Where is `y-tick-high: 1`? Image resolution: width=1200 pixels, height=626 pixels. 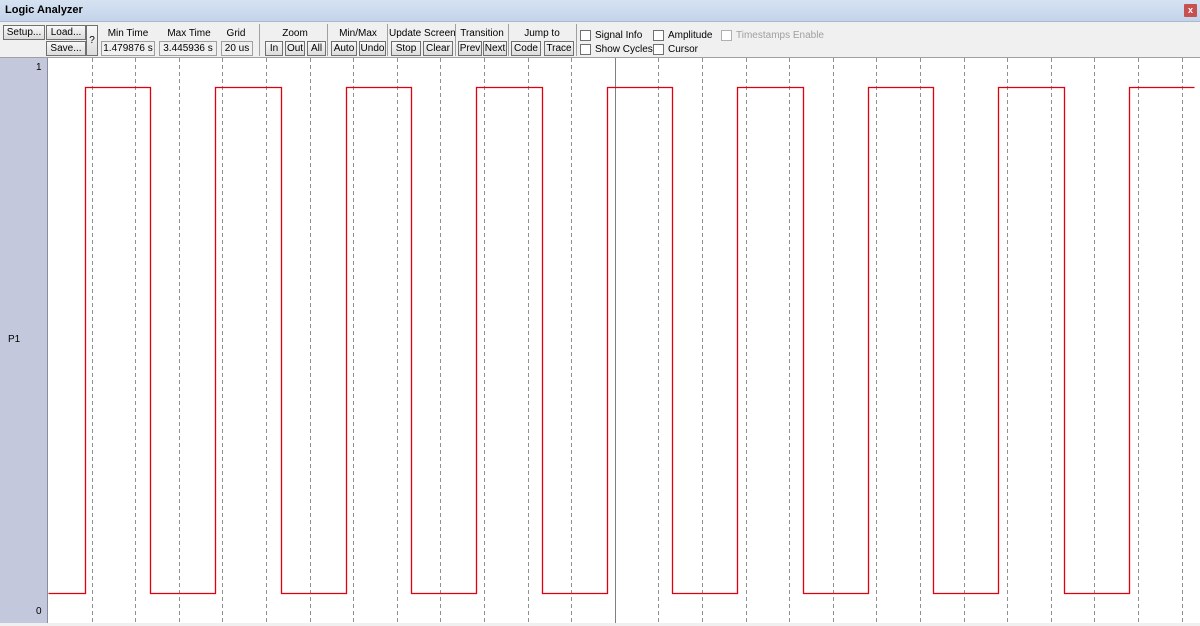 y-tick-high: 1 is located at coordinates (39, 67).